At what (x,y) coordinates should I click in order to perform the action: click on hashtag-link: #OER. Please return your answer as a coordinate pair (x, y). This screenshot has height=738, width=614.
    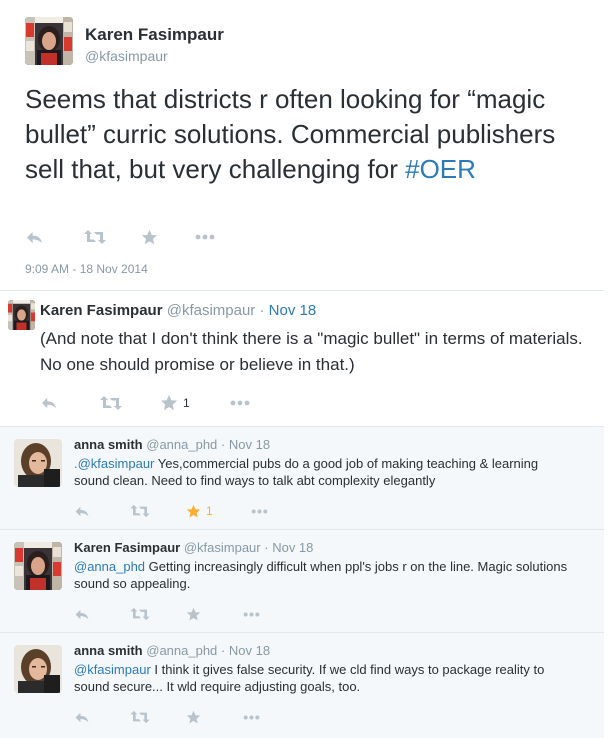
    Looking at the image, I should click on (440, 169).